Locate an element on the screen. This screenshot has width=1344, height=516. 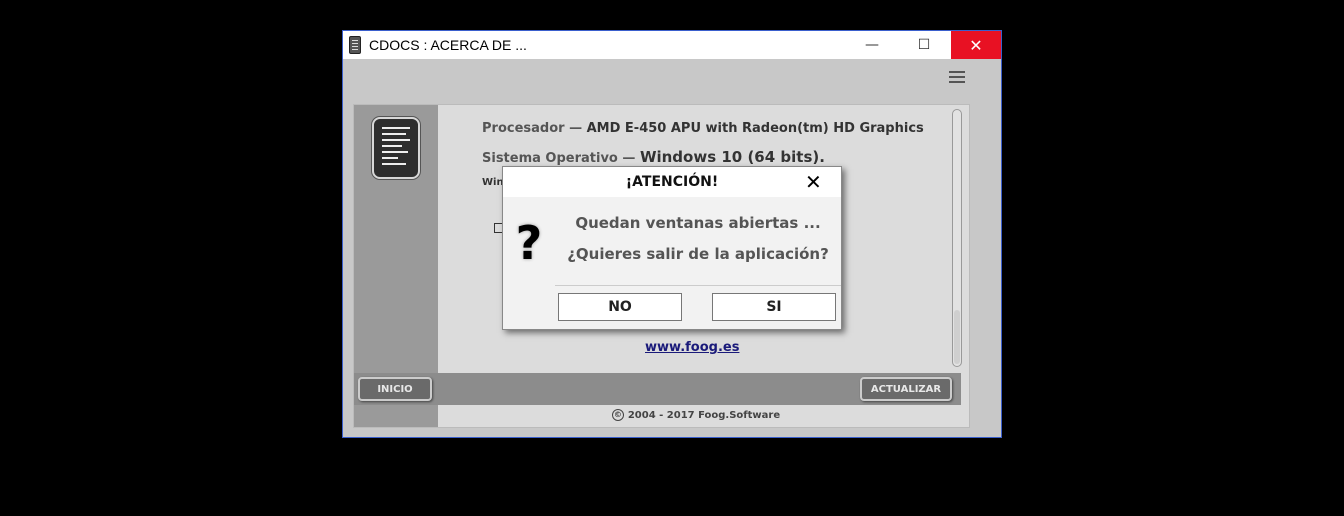
os-label: Sistema Operativo — is located at coordinates (559, 158).